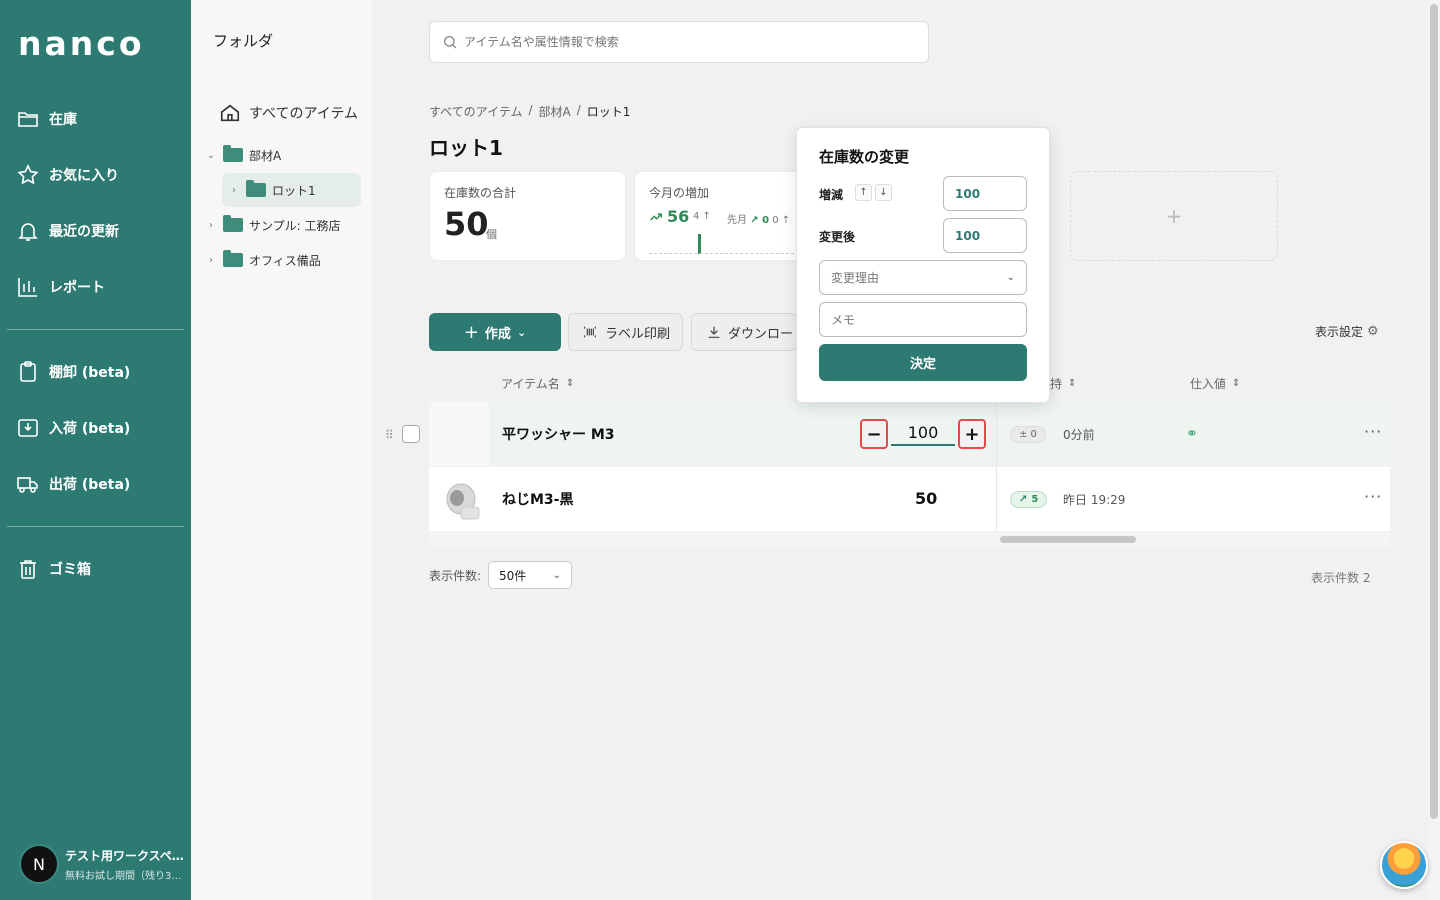 This screenshot has width=1440, height=900. I want to click on nav-item-label: レポート, so click(77, 288).